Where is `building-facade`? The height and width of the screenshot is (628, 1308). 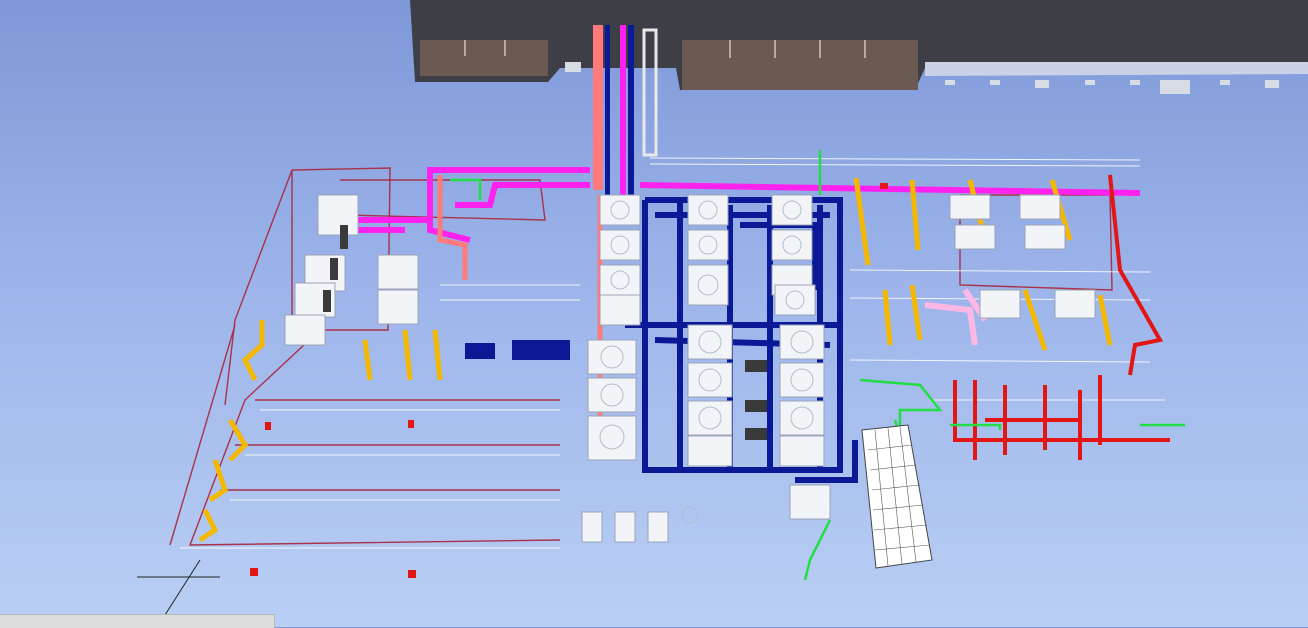 building-facade is located at coordinates (859, 47).